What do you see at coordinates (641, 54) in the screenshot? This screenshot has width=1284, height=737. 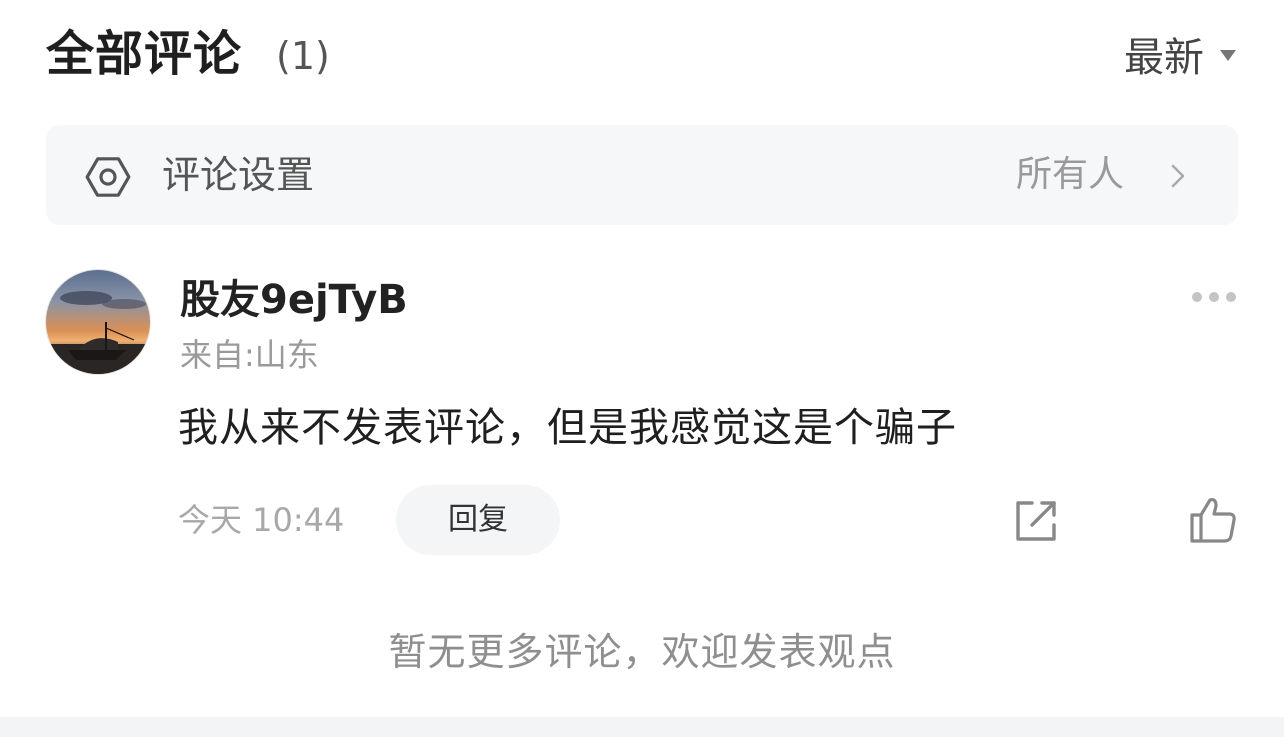 I see `comments-header: 全部评论 (1) 最新` at bounding box center [641, 54].